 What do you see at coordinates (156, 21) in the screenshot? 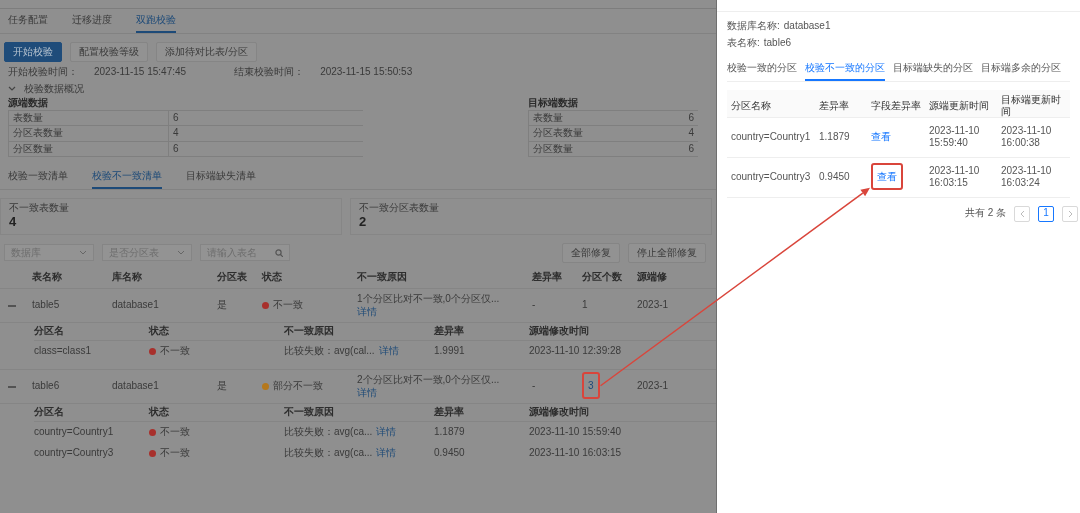
I see `tab: 双跑校验` at bounding box center [156, 21].